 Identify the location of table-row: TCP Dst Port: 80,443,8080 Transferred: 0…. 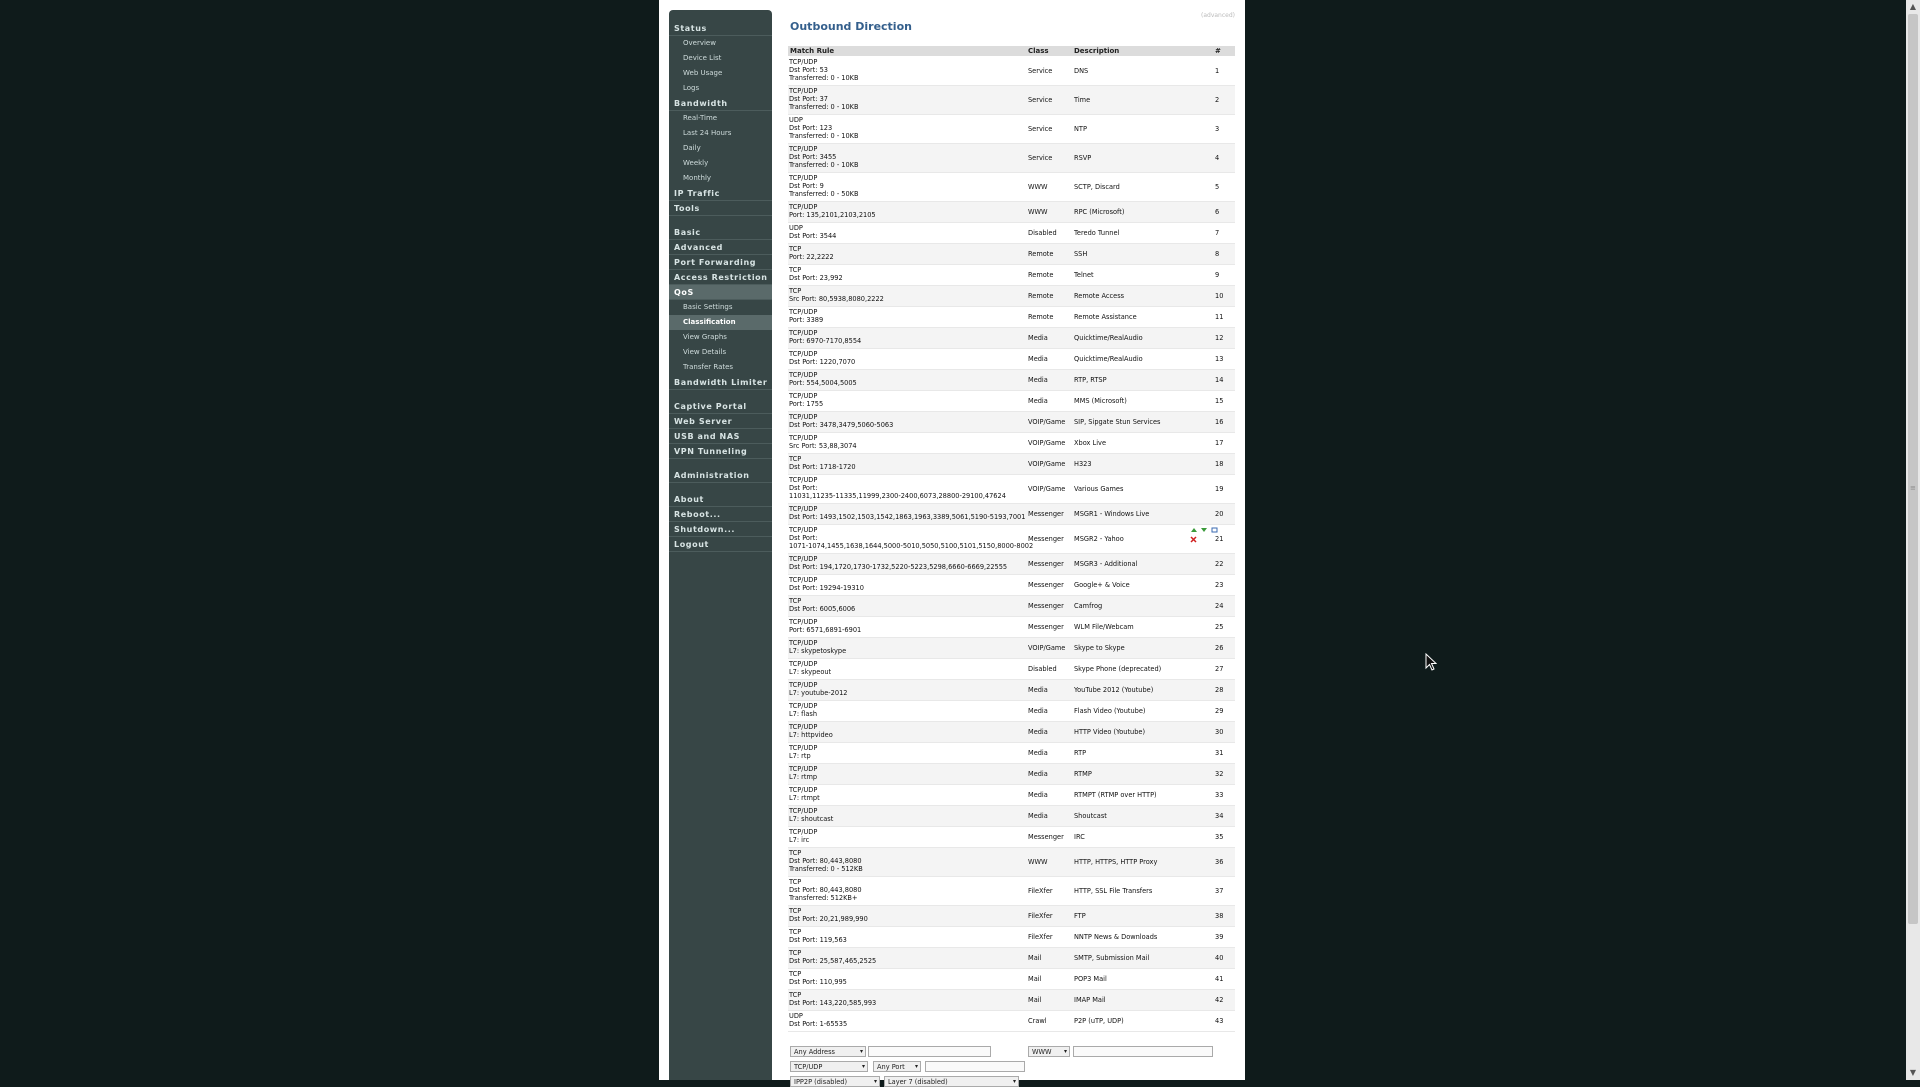
(1011, 862).